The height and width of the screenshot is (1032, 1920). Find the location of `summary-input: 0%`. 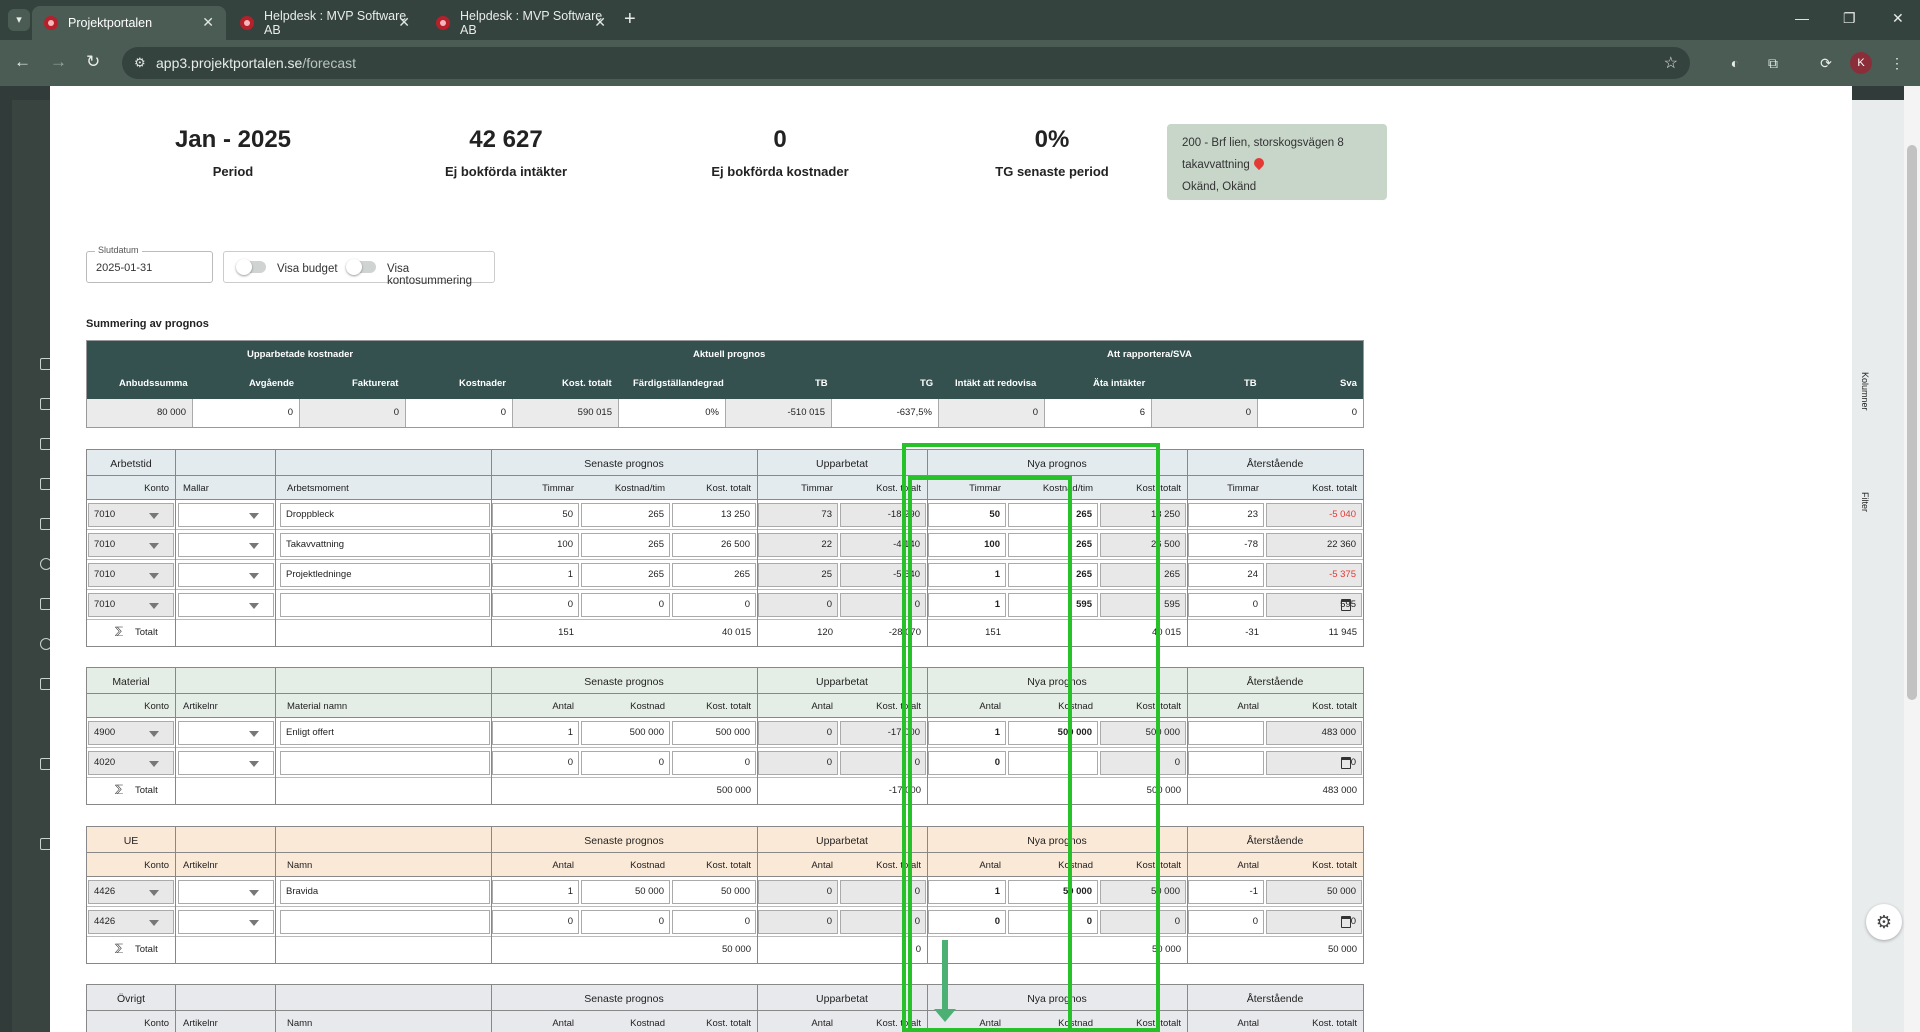

summary-input: 0% is located at coordinates (672, 413).